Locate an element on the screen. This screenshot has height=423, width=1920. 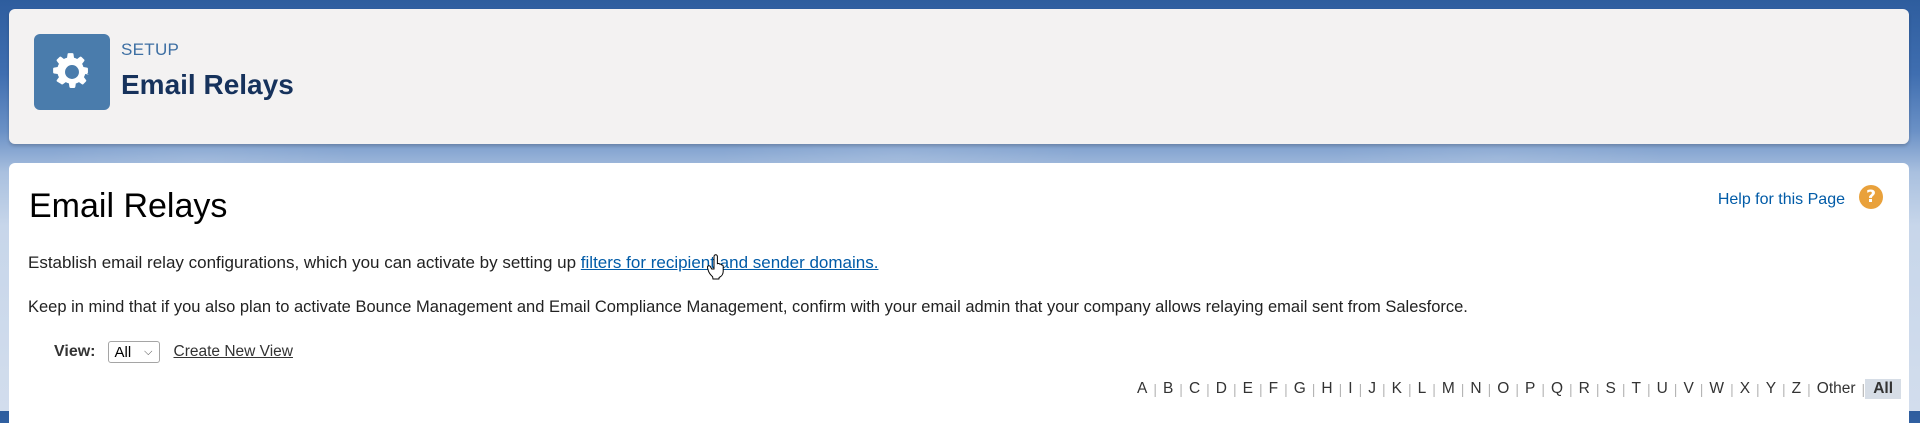
alpha-filter-k: K is located at coordinates (1397, 389).